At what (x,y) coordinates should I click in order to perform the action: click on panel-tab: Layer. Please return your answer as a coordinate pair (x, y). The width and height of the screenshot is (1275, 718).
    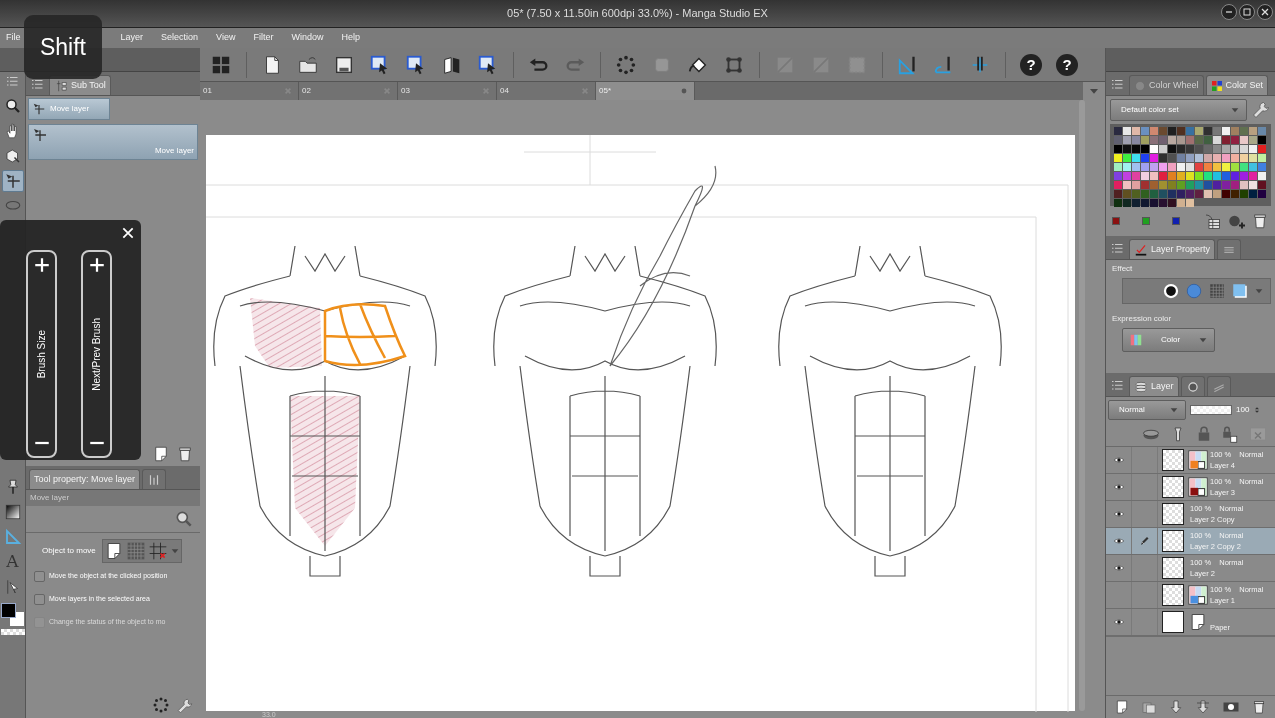
    Looking at the image, I should click on (1154, 386).